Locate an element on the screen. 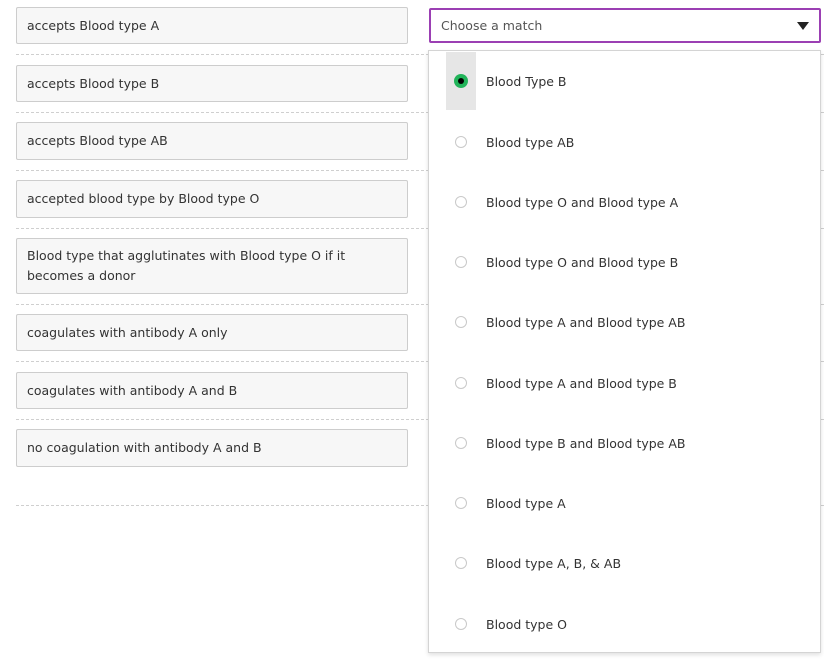 The image size is (824, 663). prompt-text: accepts Blood type AB is located at coordinates (97, 140).